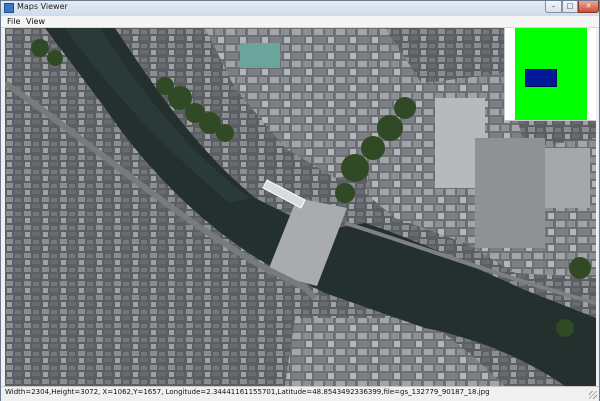  What do you see at coordinates (300, 8) in the screenshot?
I see `title-bar: Maps Viewer – □ ✕` at bounding box center [300, 8].